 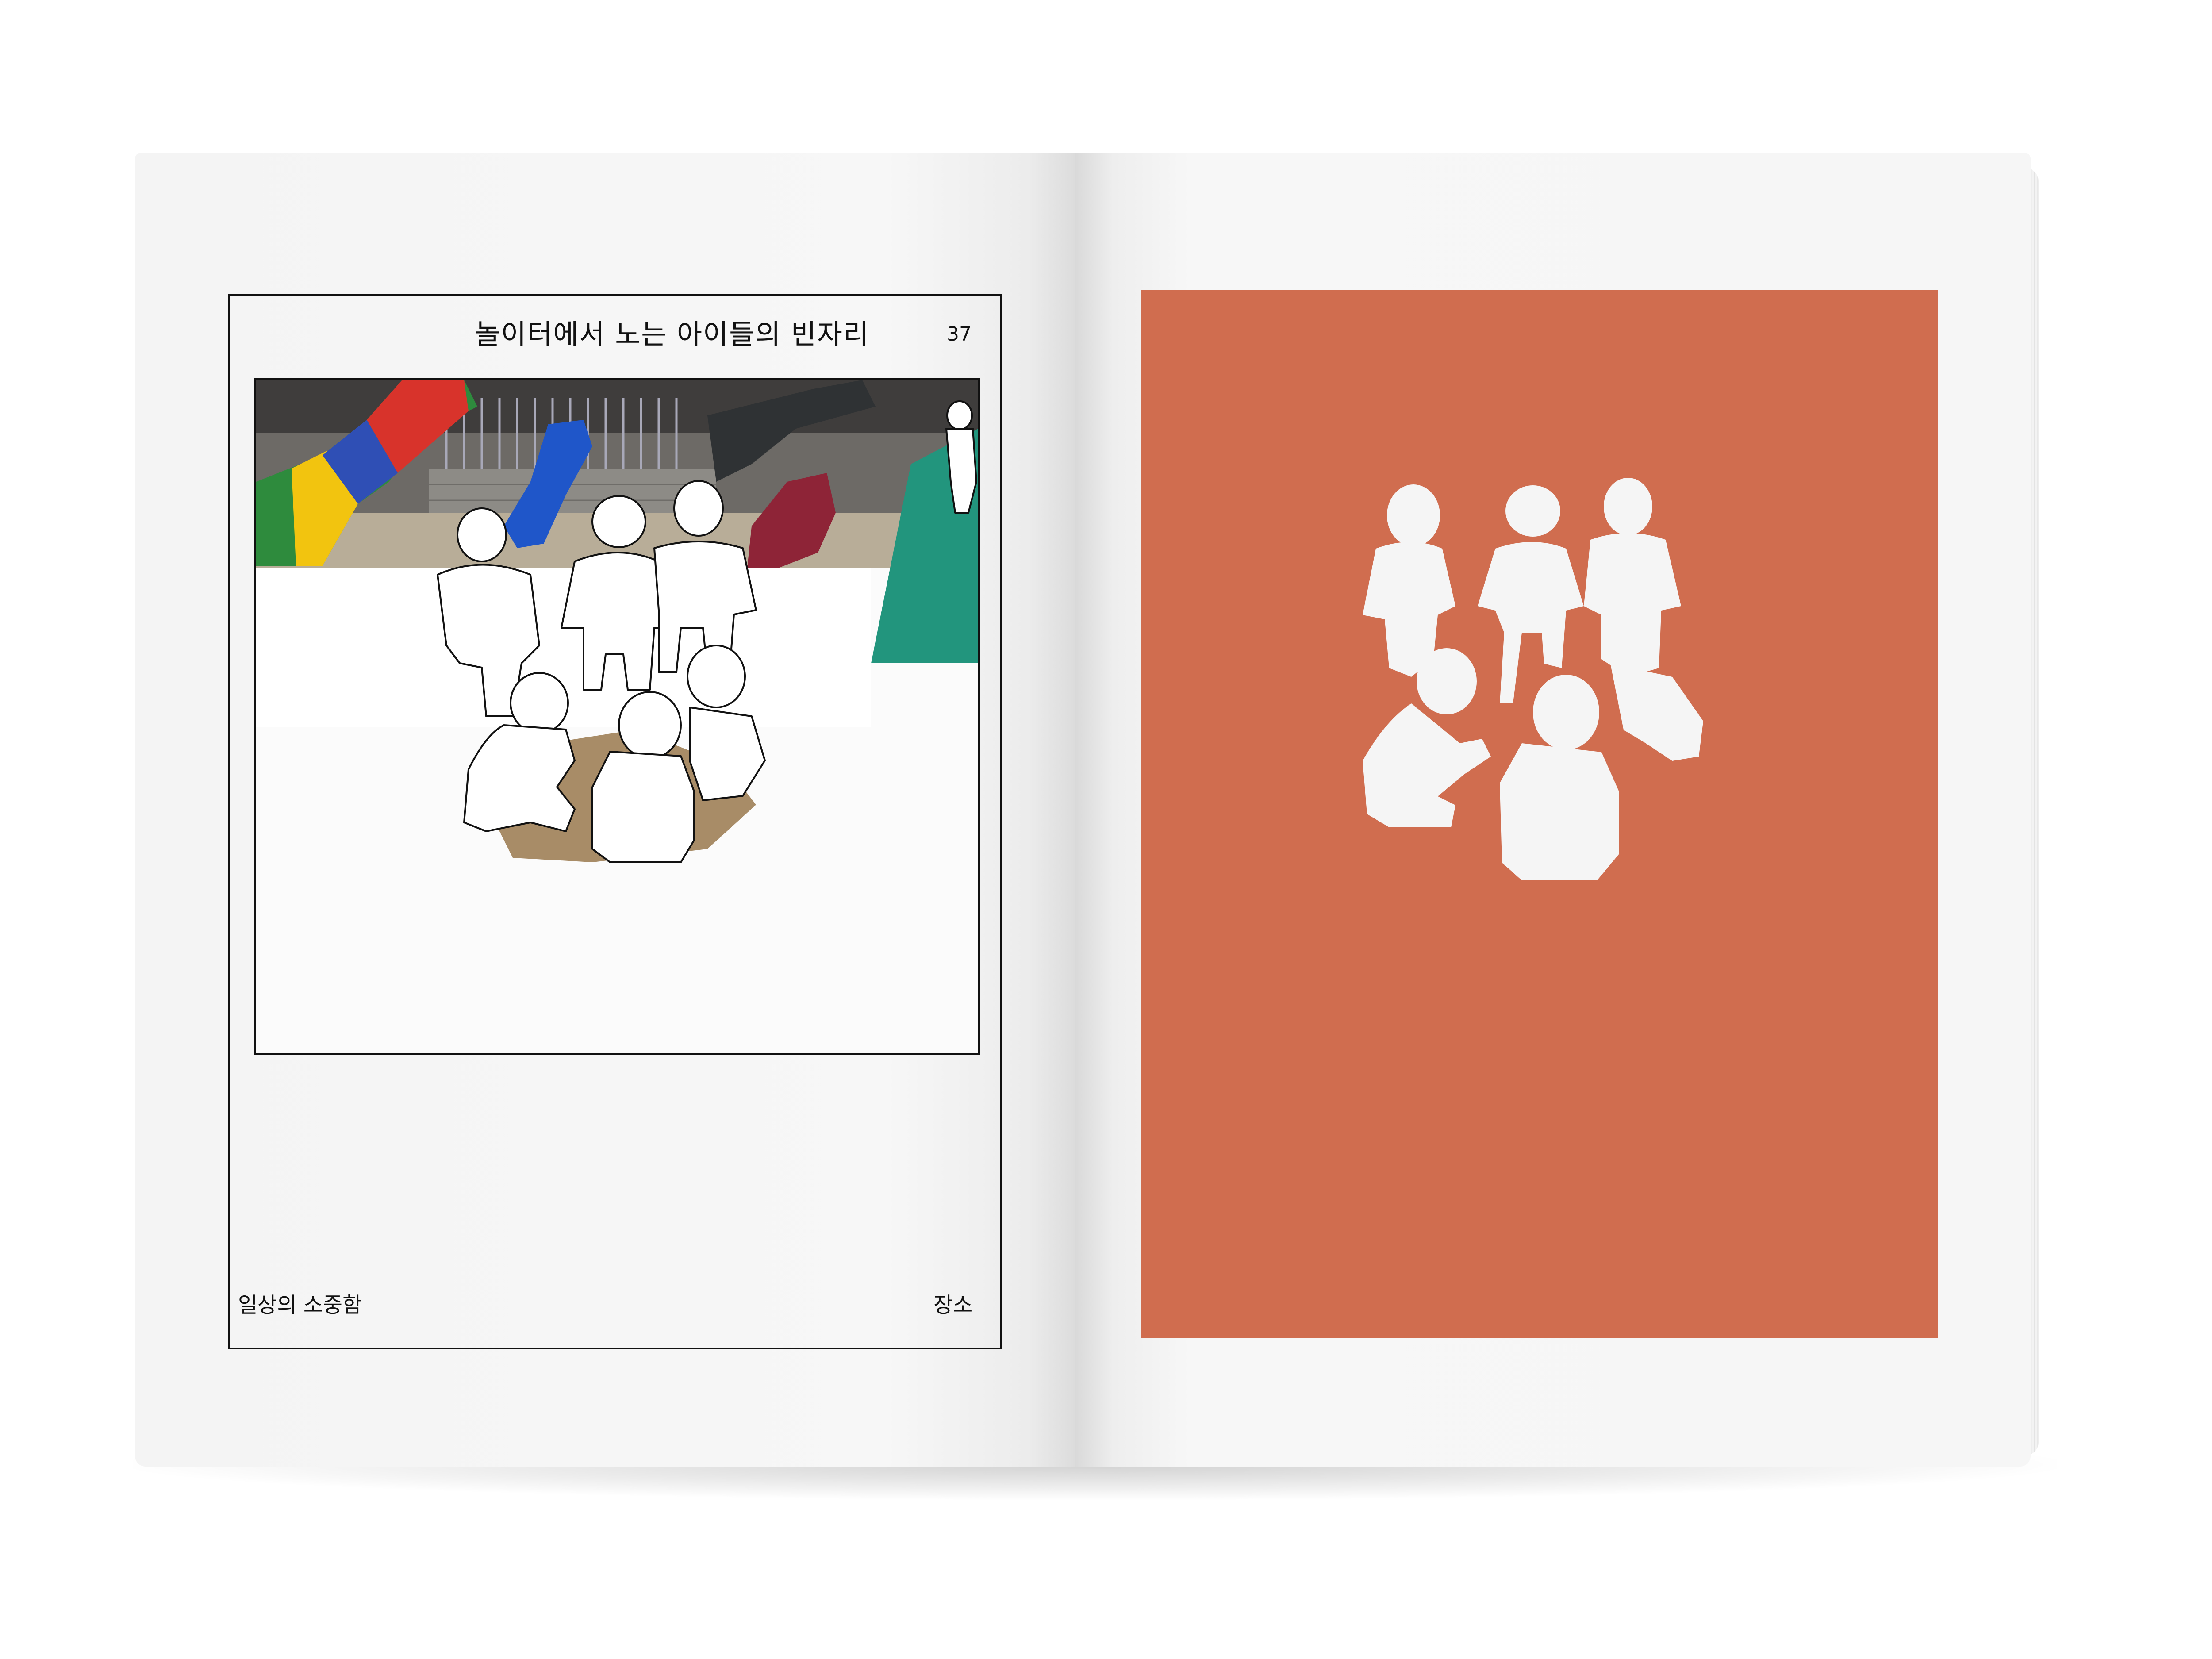 I want to click on page-number: 37, so click(x=960, y=335).